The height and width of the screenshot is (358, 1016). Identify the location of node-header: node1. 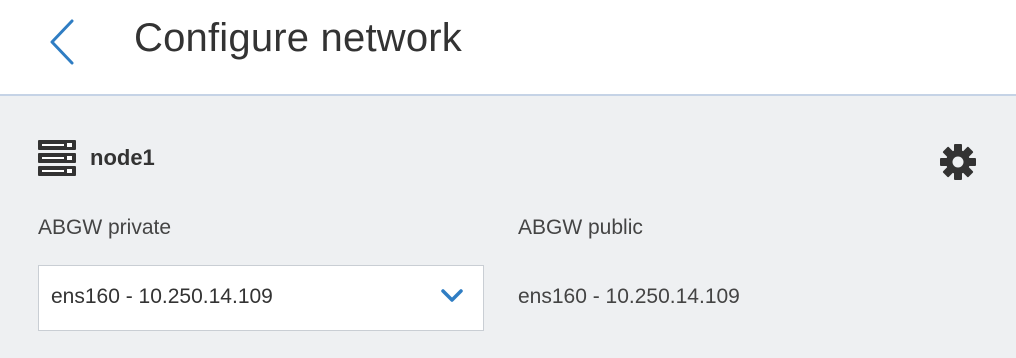
(96, 158).